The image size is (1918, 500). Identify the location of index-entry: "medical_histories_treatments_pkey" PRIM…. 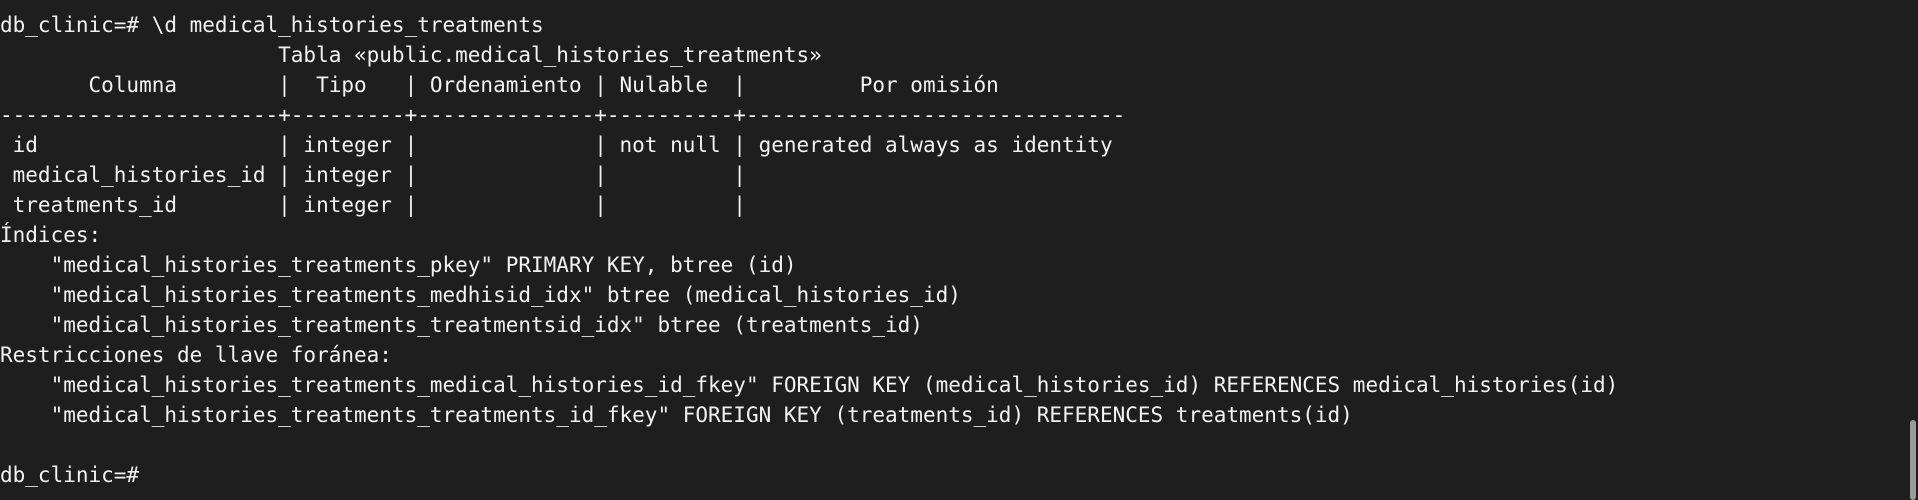
(398, 265).